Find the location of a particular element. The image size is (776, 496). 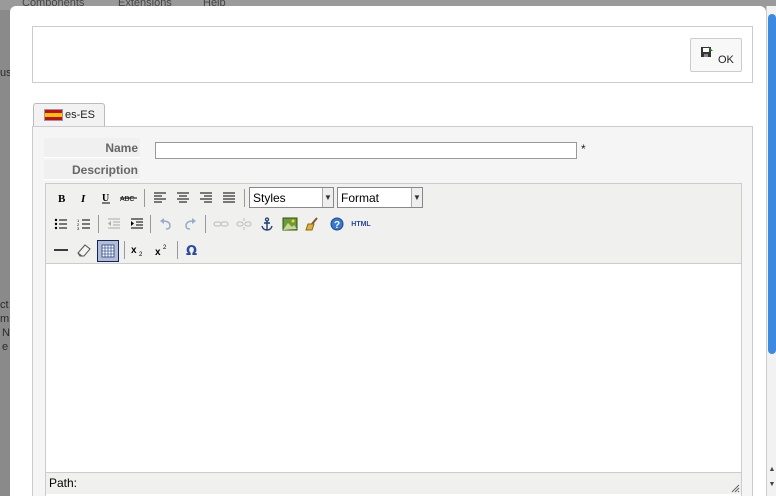

resize-handle-icon is located at coordinates (735, 488).